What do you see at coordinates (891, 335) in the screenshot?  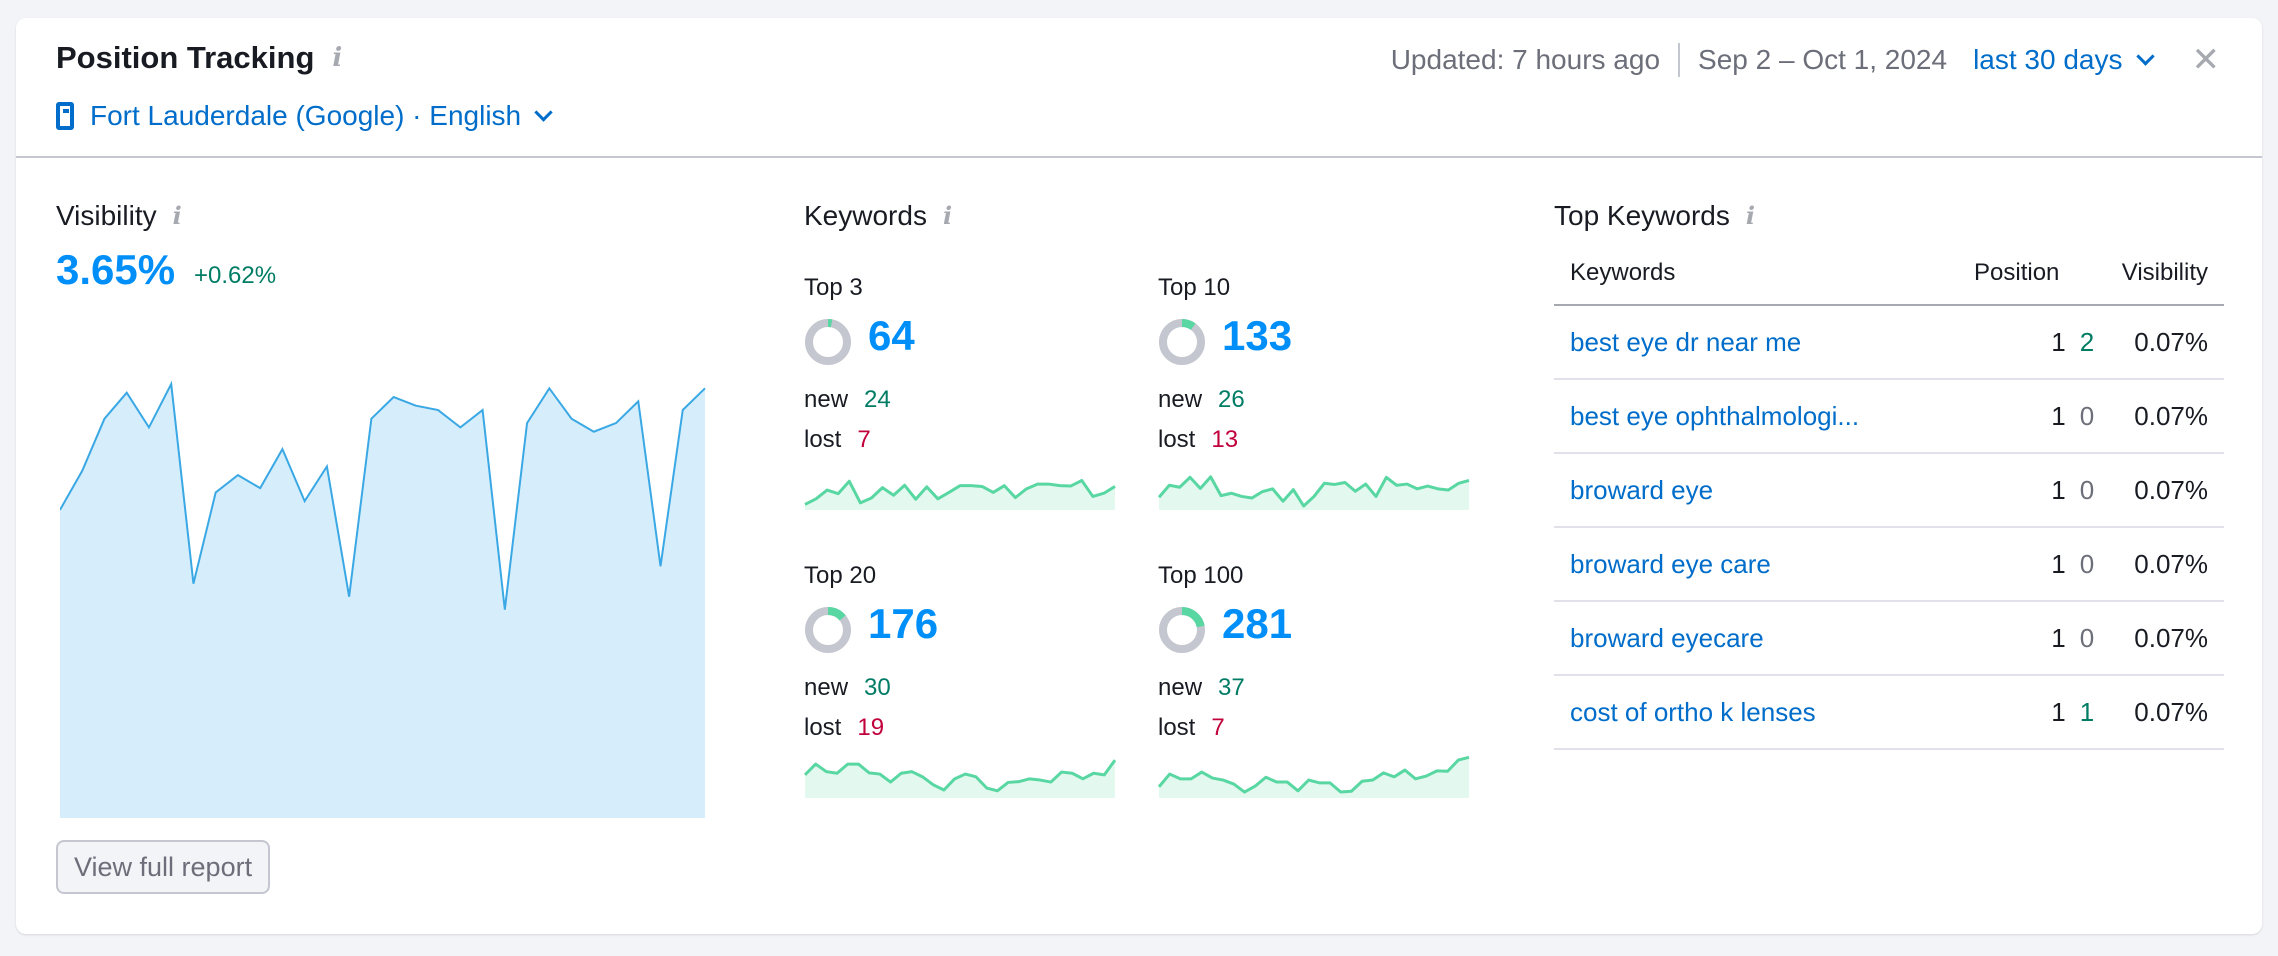 I see `keyword-count: 64` at bounding box center [891, 335].